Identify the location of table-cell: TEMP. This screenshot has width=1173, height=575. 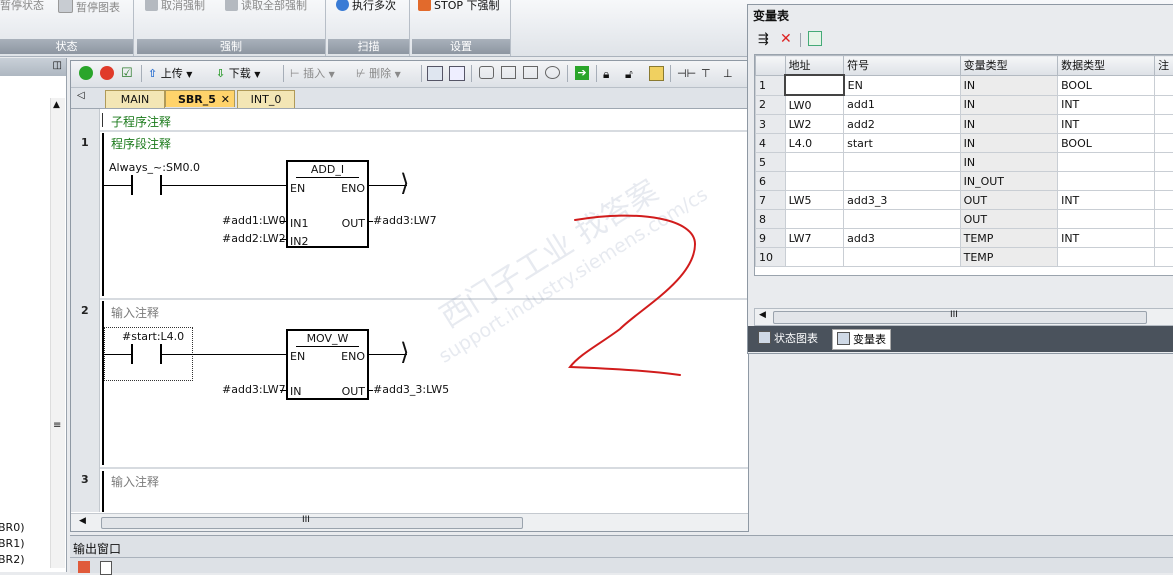
(1008, 238).